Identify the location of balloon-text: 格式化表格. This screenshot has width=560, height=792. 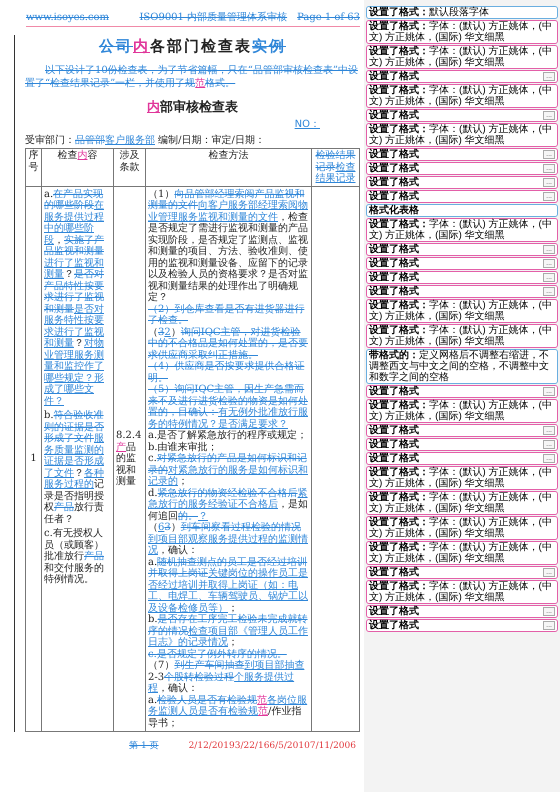
(394, 210).